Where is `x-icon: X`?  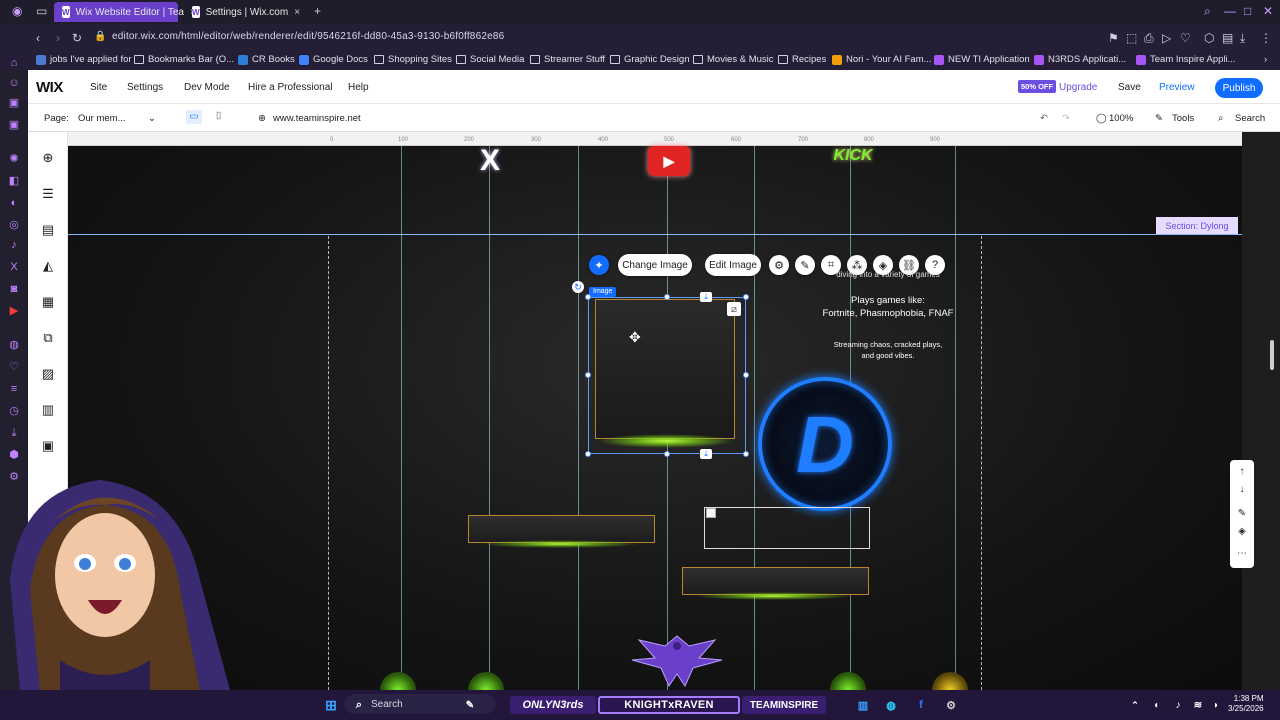 x-icon: X is located at coordinates (14, 267).